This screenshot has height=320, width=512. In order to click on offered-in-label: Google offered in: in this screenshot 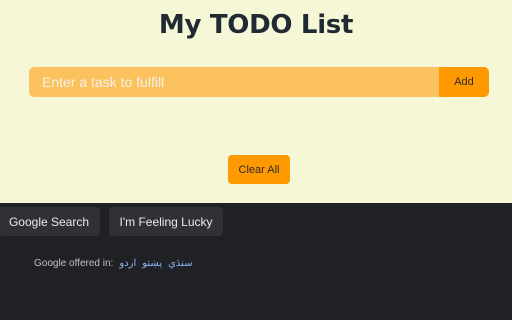, I will do `click(74, 263)`.